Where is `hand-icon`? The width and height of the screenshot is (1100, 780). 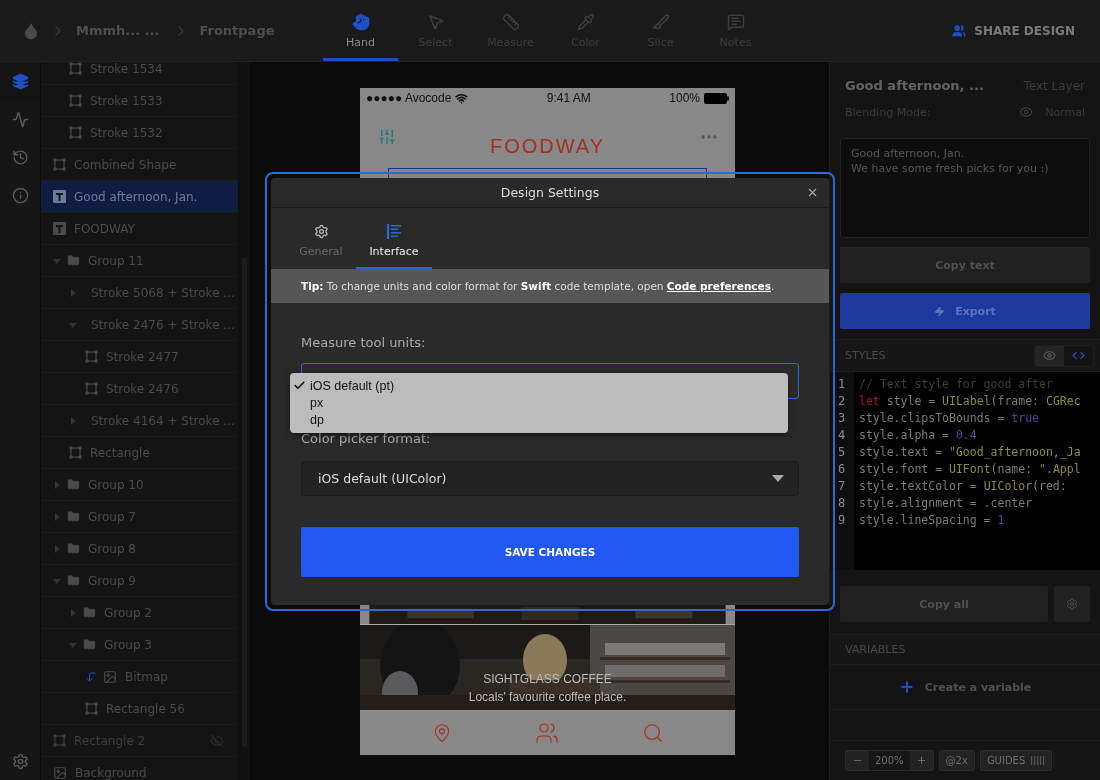 hand-icon is located at coordinates (360, 22).